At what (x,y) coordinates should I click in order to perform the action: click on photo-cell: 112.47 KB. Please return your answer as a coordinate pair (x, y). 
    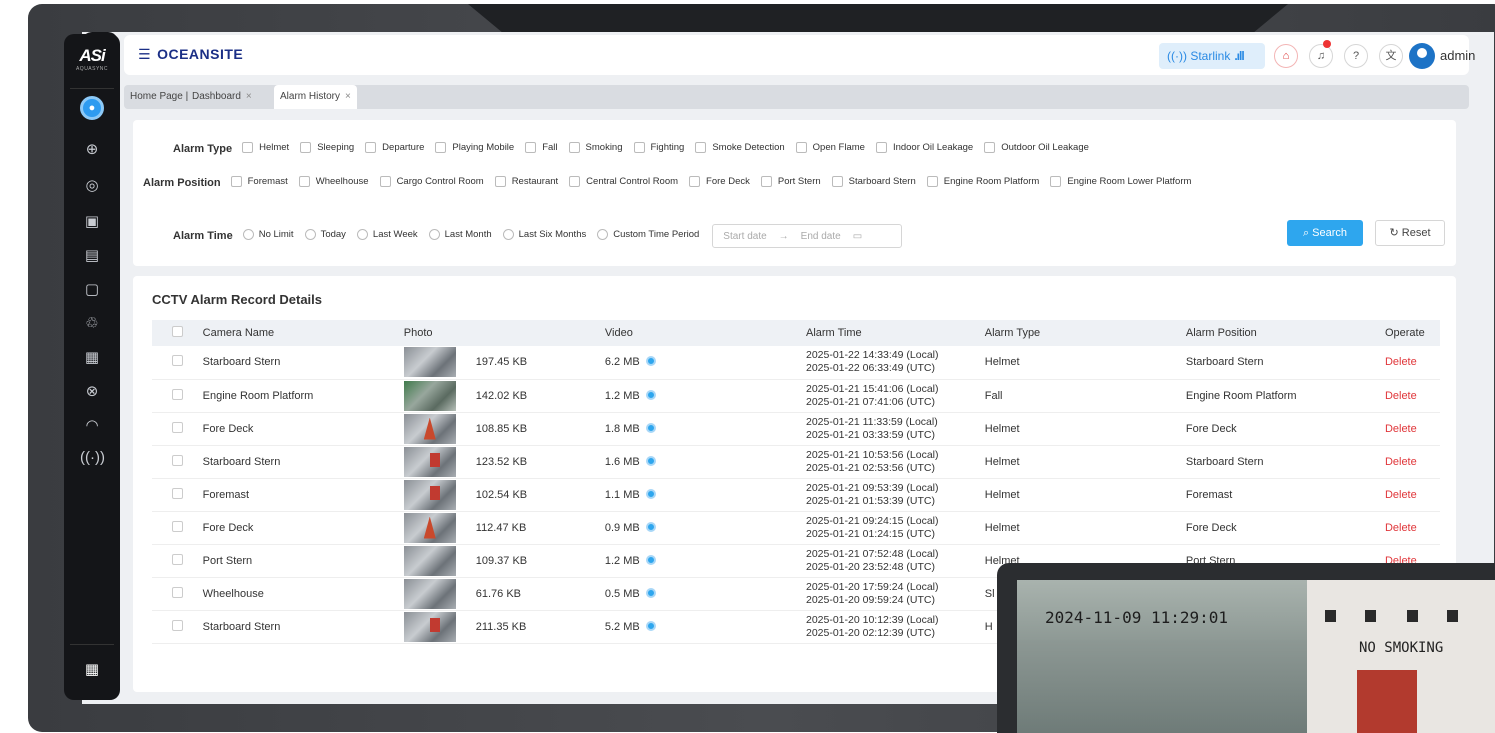
    Looking at the image, I should click on (496, 528).